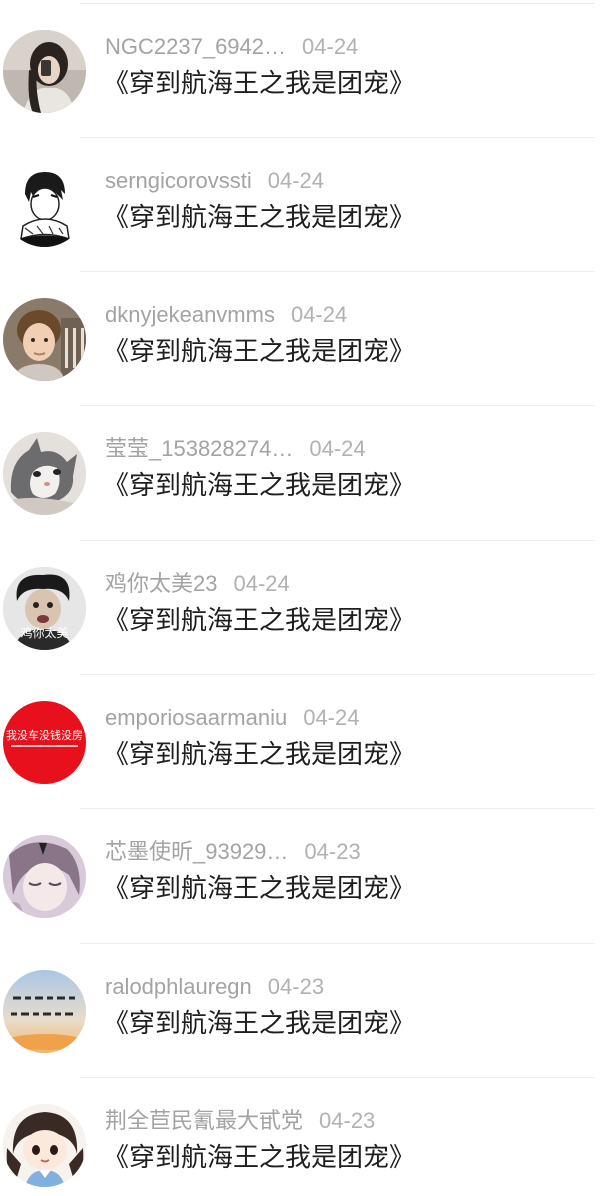 This screenshot has width=609, height=1196. What do you see at coordinates (44, 71) in the screenshot?
I see `girl-phone-avatar` at bounding box center [44, 71].